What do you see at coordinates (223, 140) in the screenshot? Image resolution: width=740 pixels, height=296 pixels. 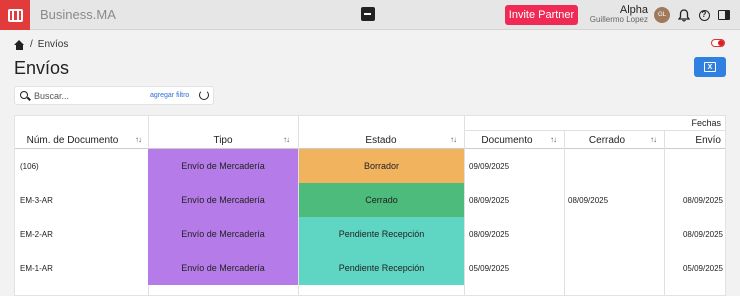 I see `column-header-tipo: Tipo` at bounding box center [223, 140].